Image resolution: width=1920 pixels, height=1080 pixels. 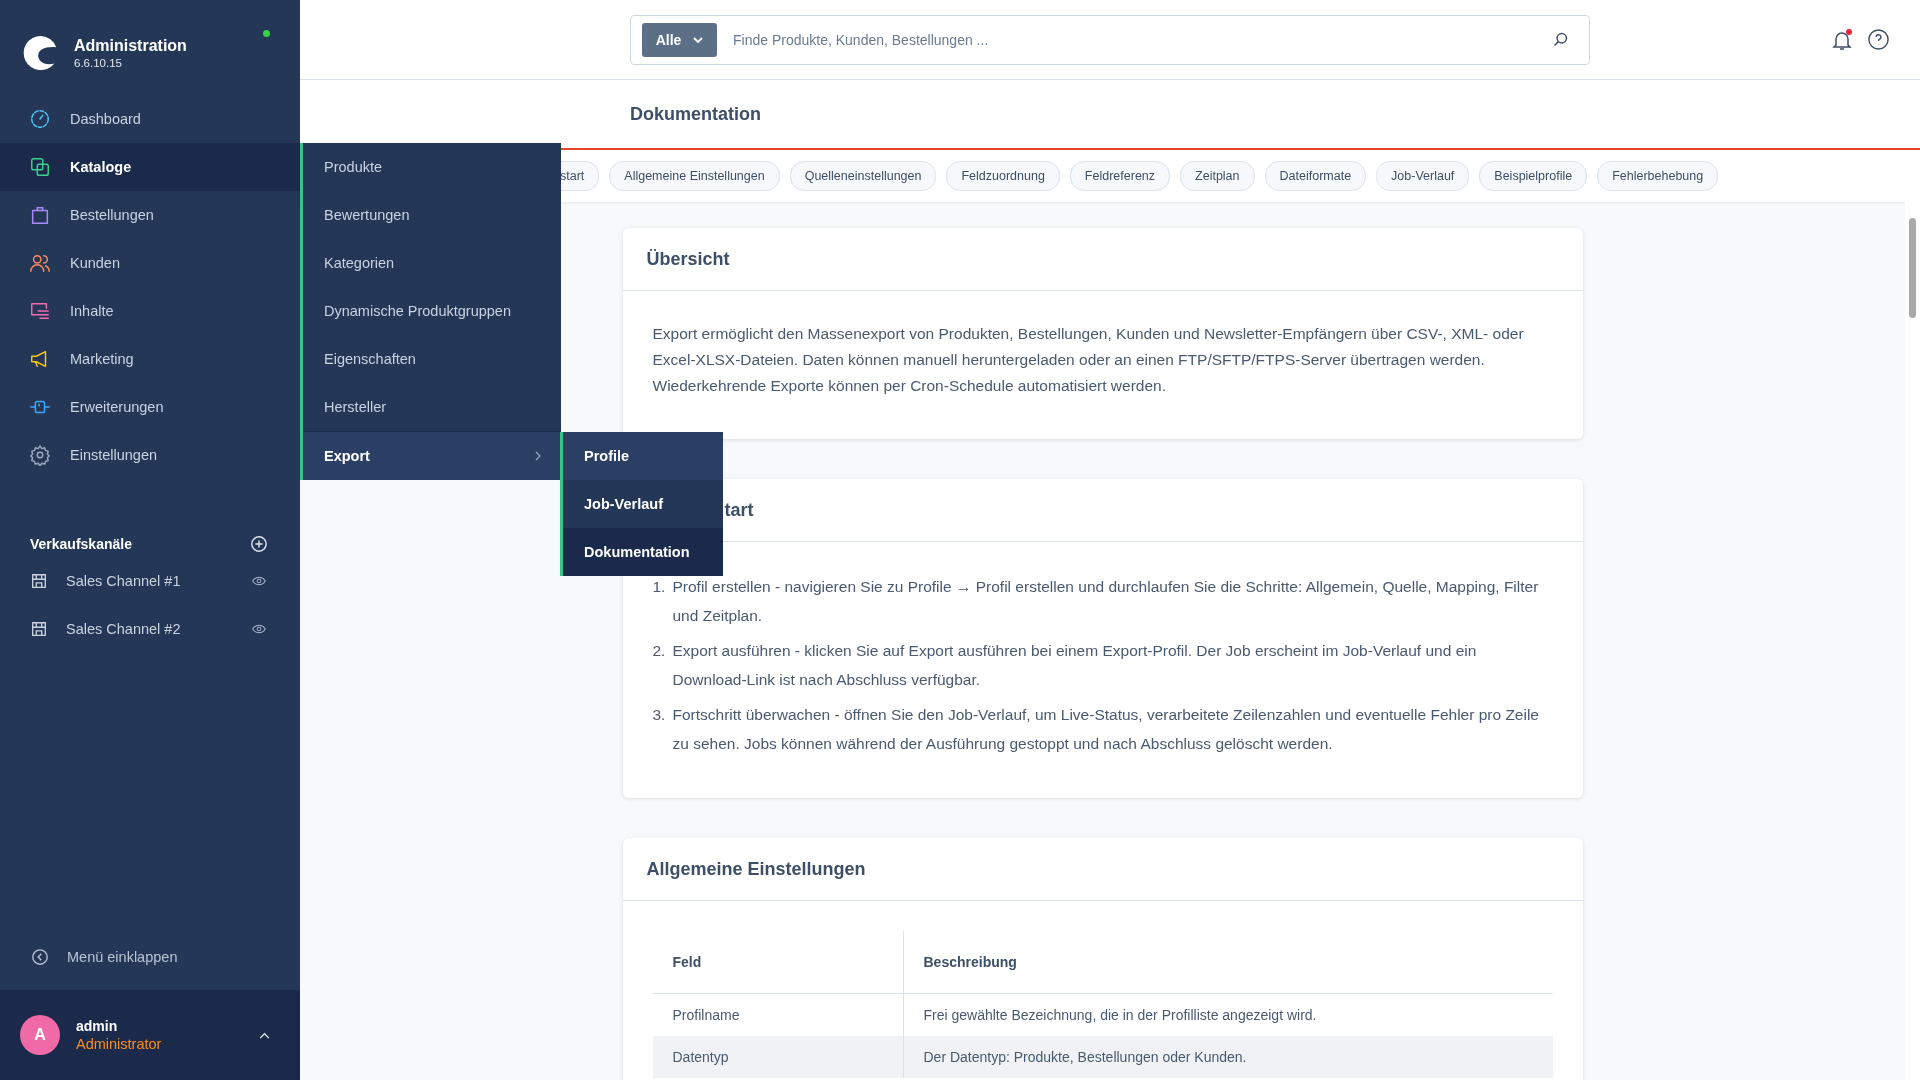 I want to click on chevron-up-icon, so click(x=264, y=1035).